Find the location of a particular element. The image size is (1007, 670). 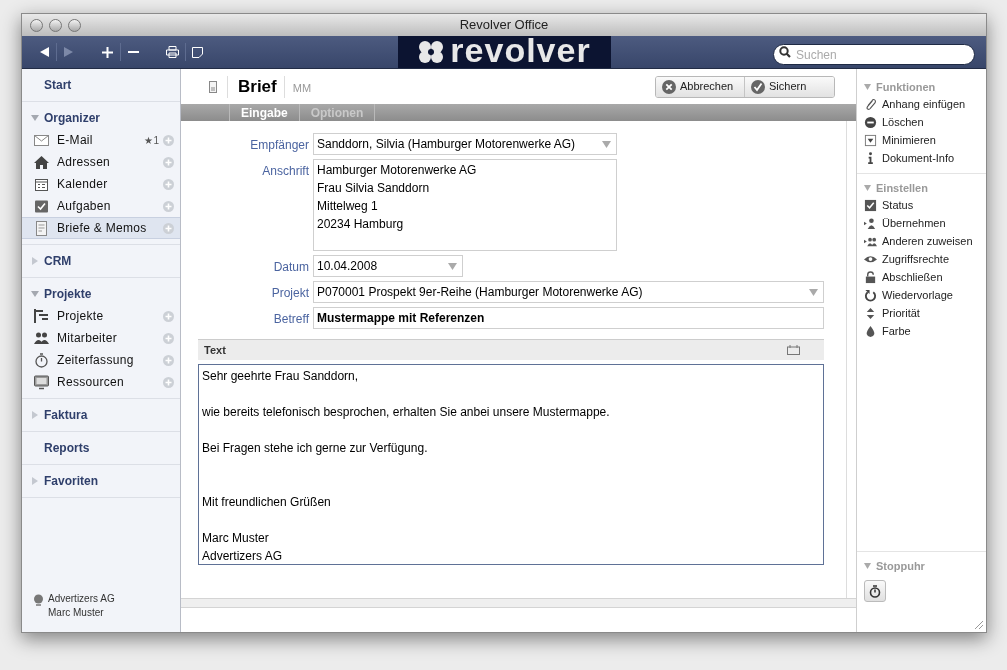

user-name: Marc Muster is located at coordinates (76, 613).